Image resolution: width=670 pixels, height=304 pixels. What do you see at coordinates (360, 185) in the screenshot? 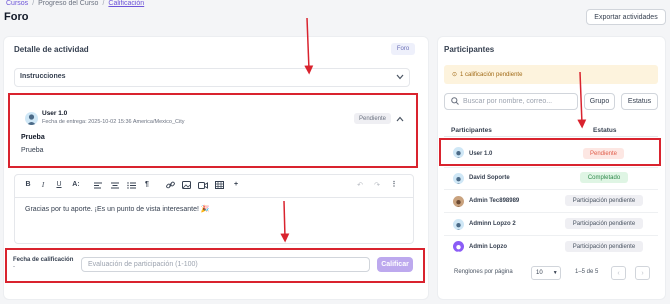
I see `undo-icon: ↶` at bounding box center [360, 185].